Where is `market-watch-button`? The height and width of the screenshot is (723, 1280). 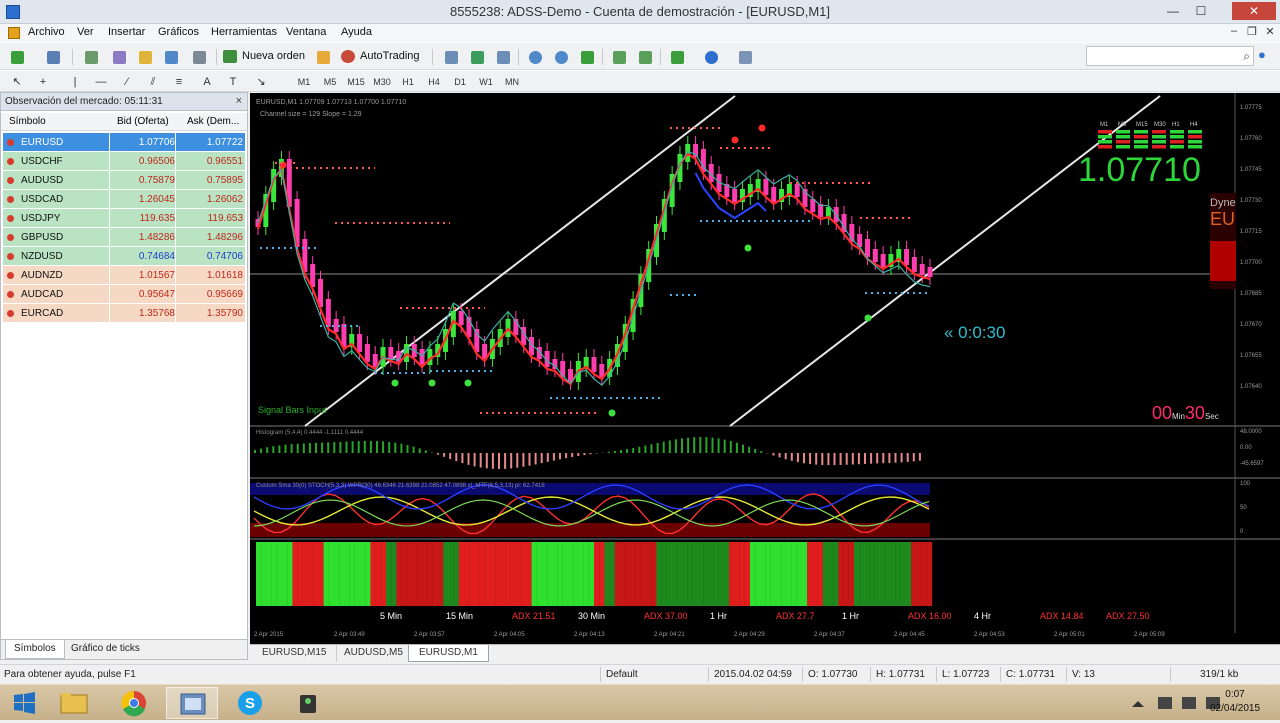
market-watch-button is located at coordinates (91, 57).